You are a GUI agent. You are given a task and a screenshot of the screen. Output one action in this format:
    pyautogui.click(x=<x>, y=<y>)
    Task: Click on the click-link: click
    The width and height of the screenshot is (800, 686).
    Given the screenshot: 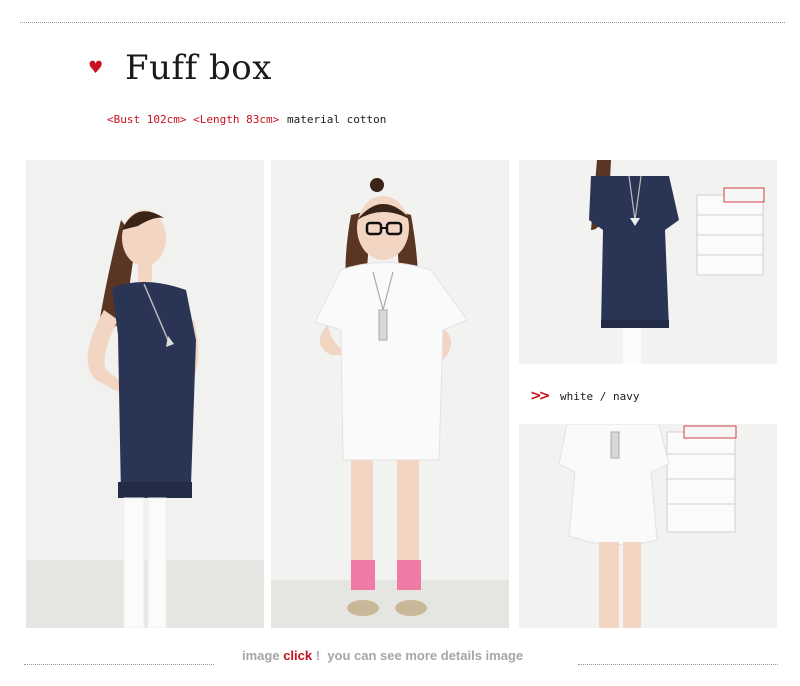 What is the action you would take?
    pyautogui.click(x=297, y=655)
    